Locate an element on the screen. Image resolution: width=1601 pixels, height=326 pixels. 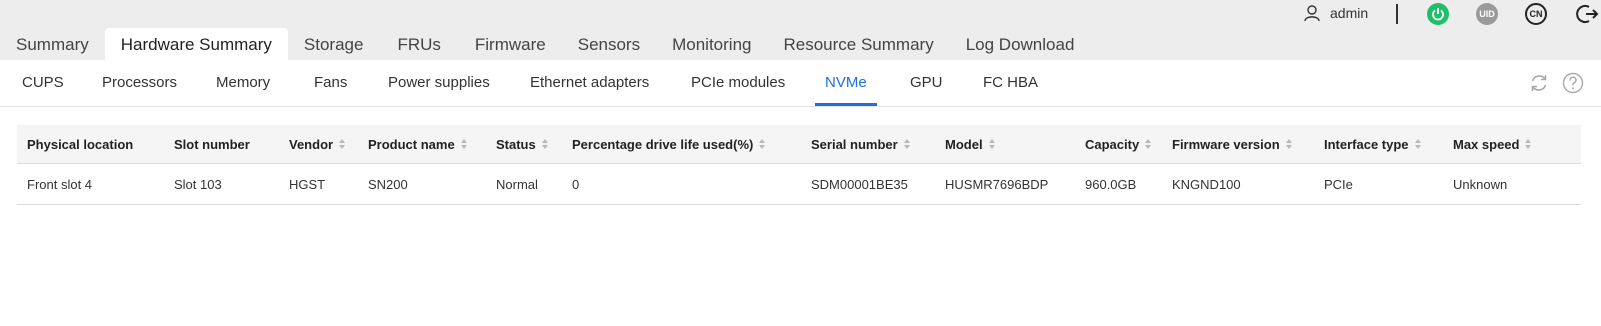
tab-log-download: Log Download is located at coordinates (1020, 44).